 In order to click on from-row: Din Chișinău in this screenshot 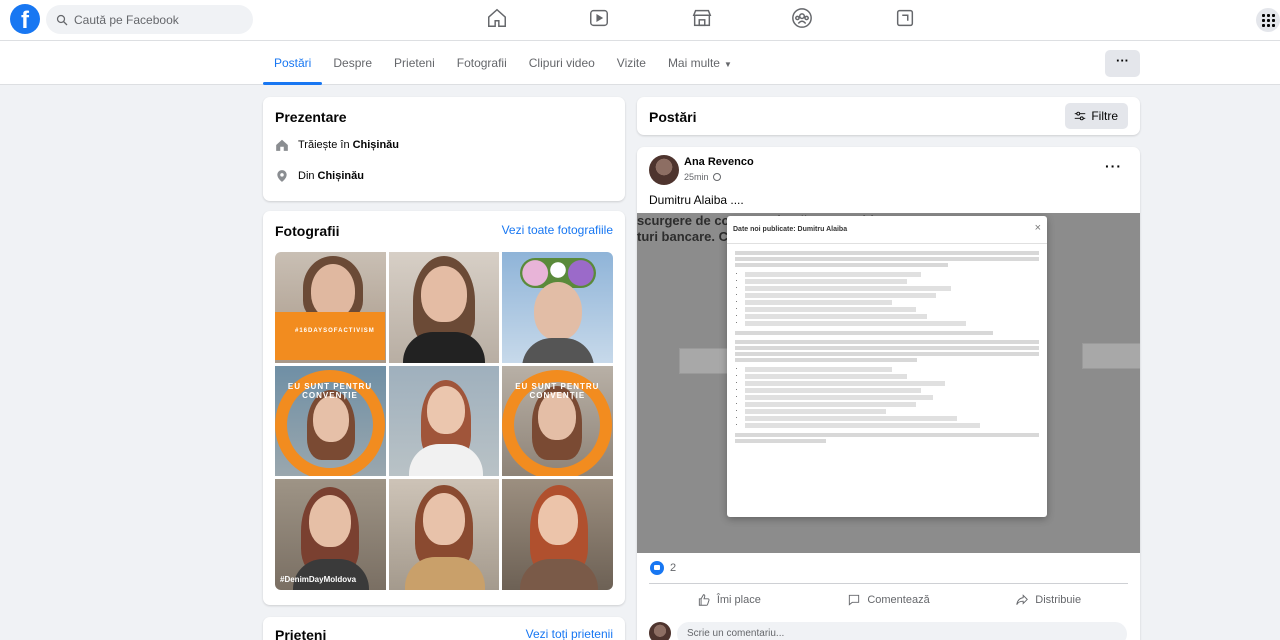, I will do `click(319, 176)`.